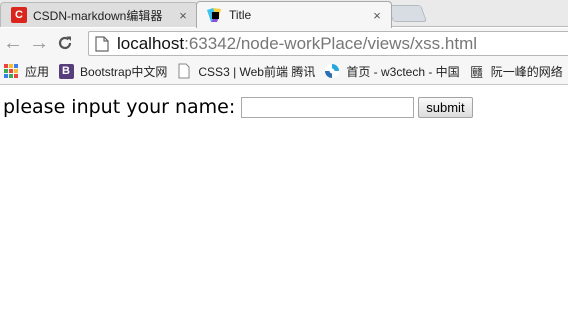  I want to click on apps-grid-icon, so click(11, 71).